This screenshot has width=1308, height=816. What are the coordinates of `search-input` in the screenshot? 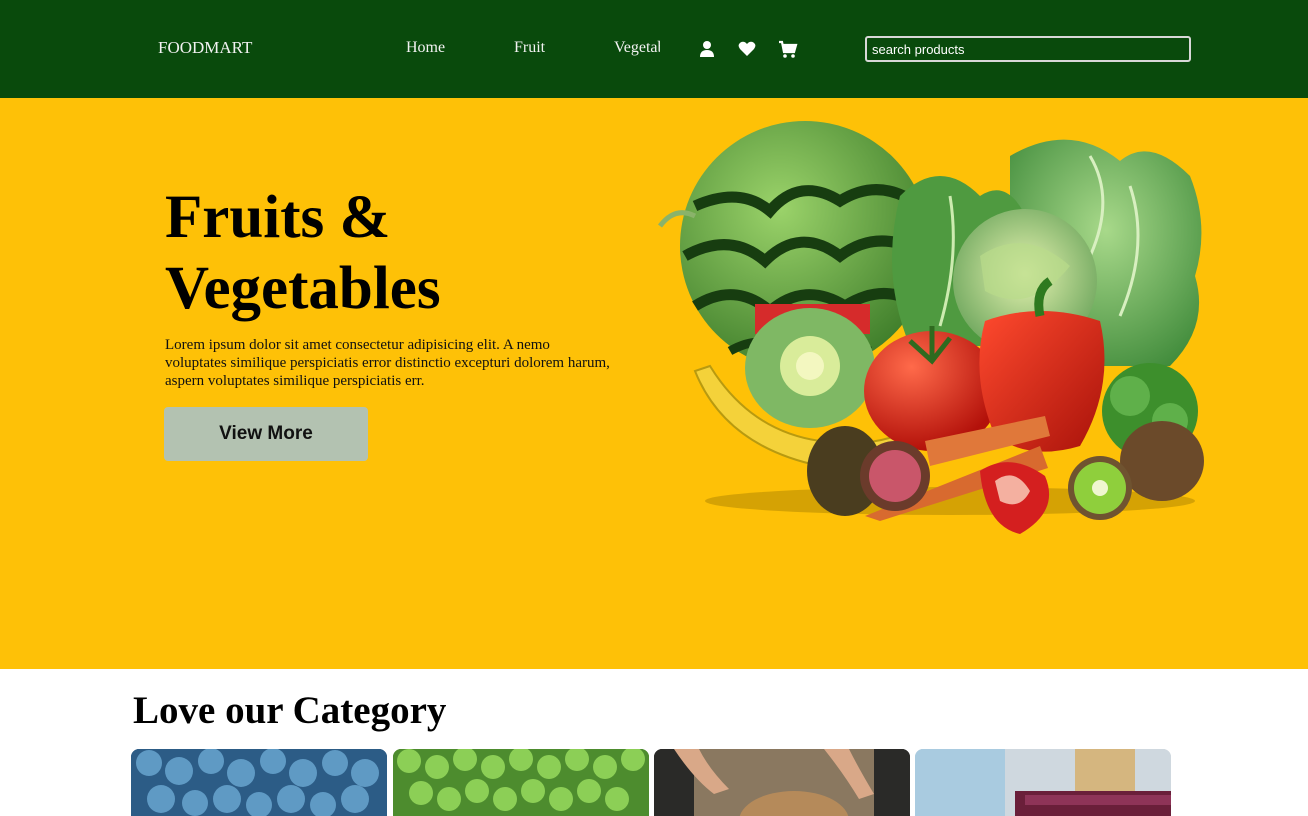 It's located at (1028, 49).